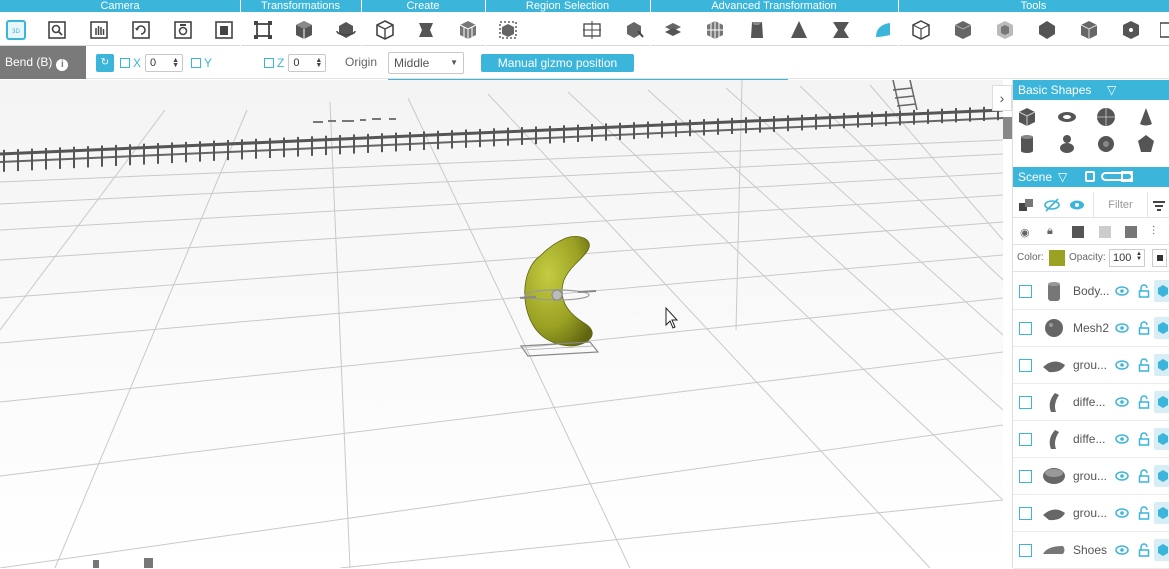 This screenshot has height=569, width=1169. Describe the element at coordinates (125, 62) in the screenshot. I see `x-checkbox` at that location.